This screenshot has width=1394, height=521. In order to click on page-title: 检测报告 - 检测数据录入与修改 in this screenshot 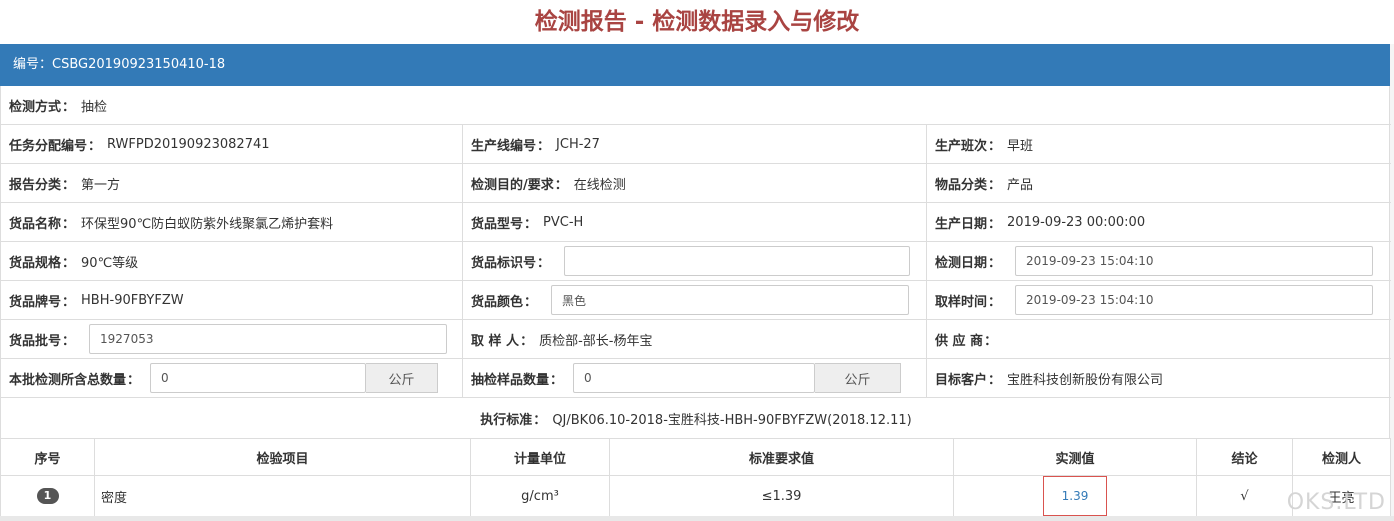, I will do `click(697, 22)`.